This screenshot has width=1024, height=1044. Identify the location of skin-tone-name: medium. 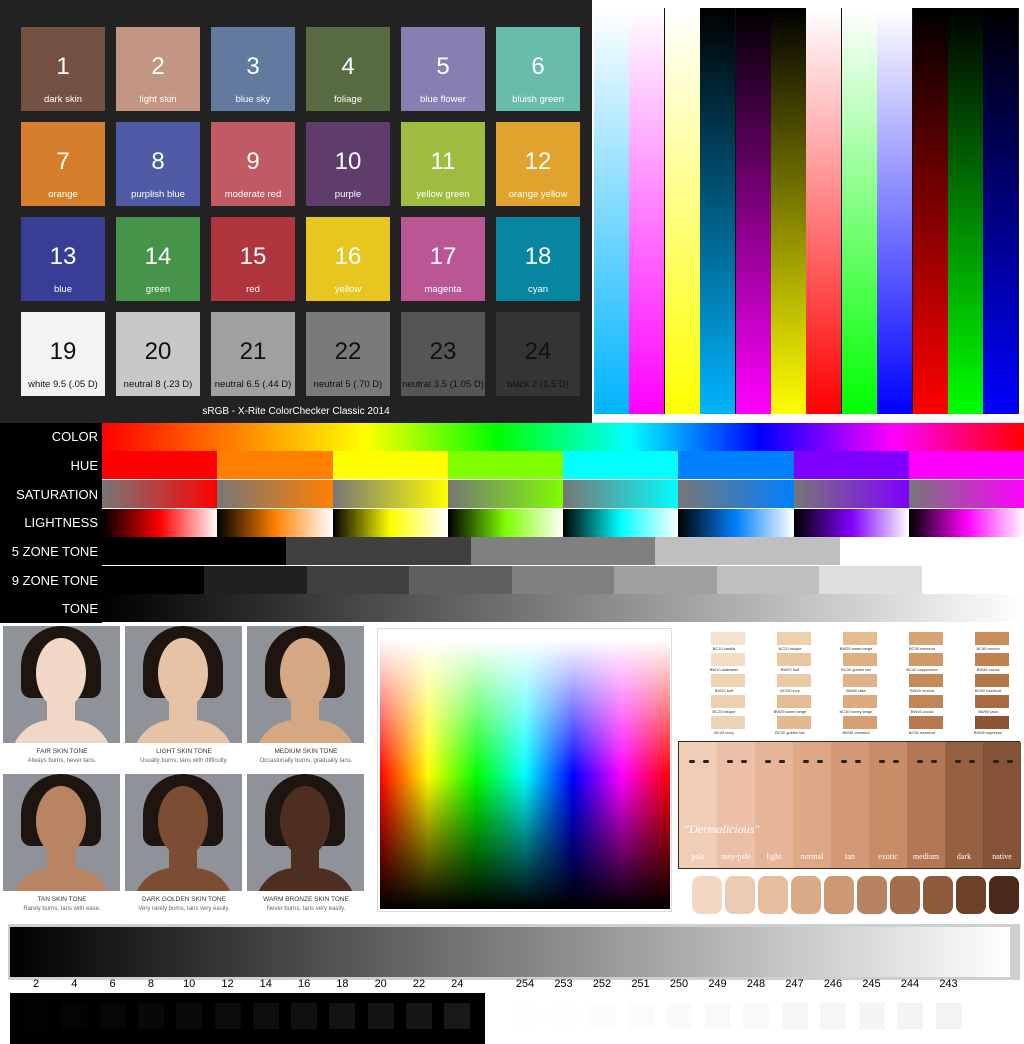
(926, 856).